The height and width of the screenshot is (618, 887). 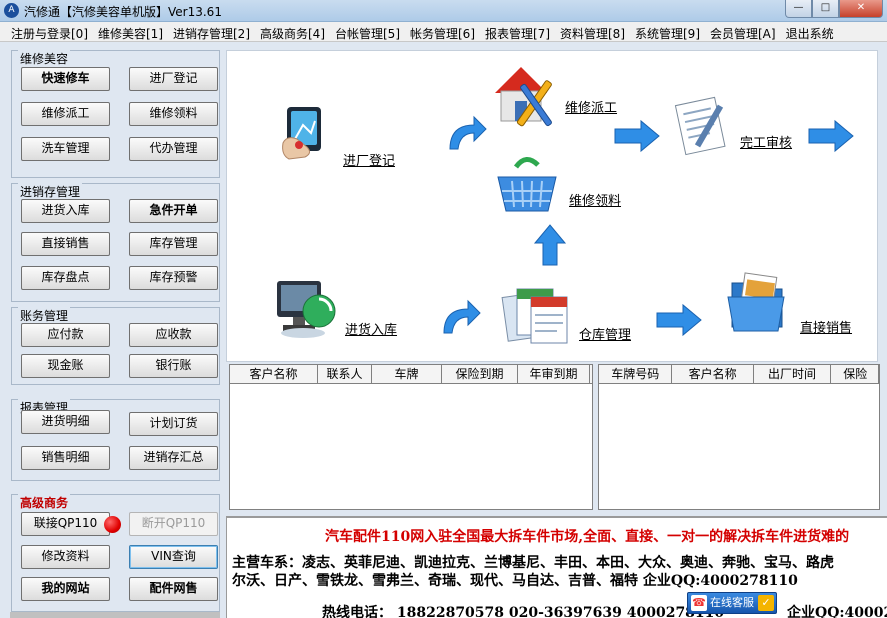 I want to click on menu-reports: 报表管理[7], so click(x=517, y=31).